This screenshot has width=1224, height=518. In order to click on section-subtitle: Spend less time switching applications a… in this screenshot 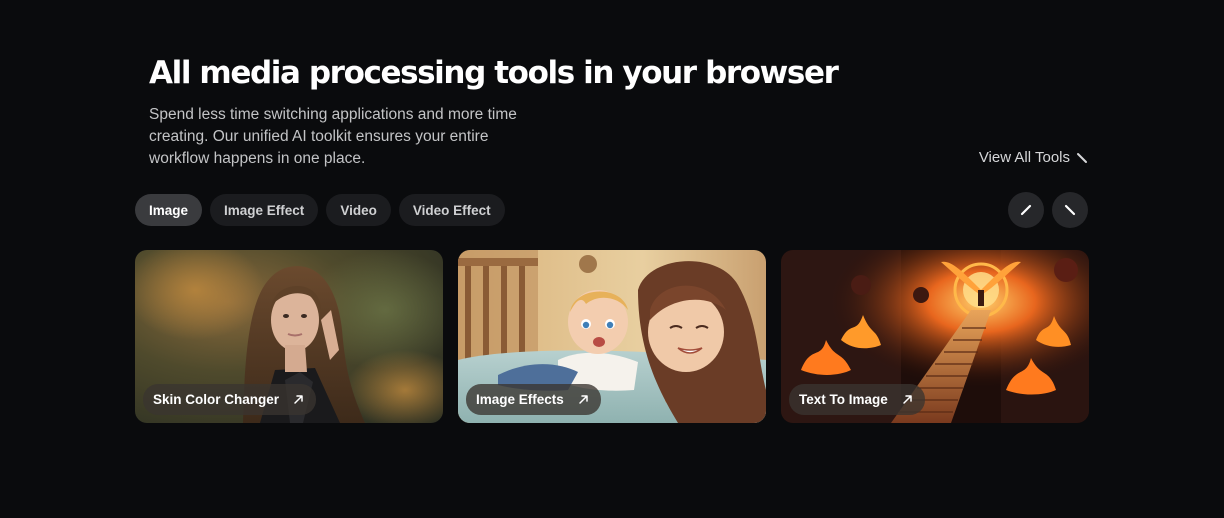, I will do `click(333, 136)`.